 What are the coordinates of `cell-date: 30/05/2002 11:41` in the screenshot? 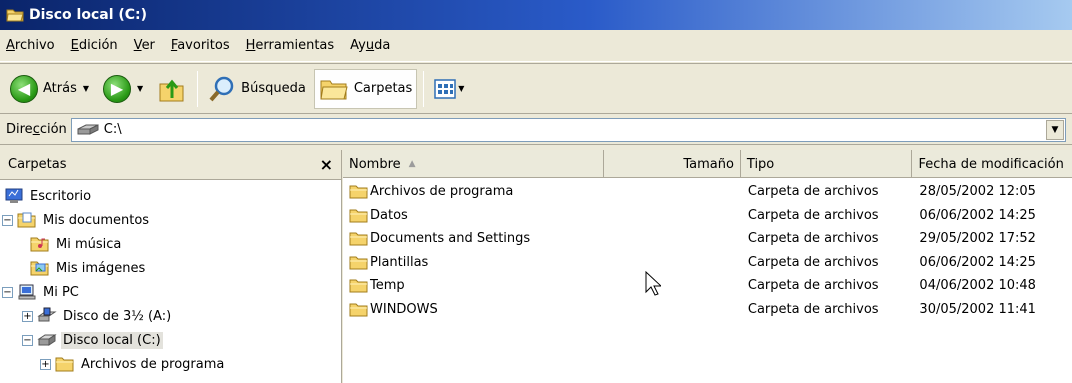 It's located at (992, 309).